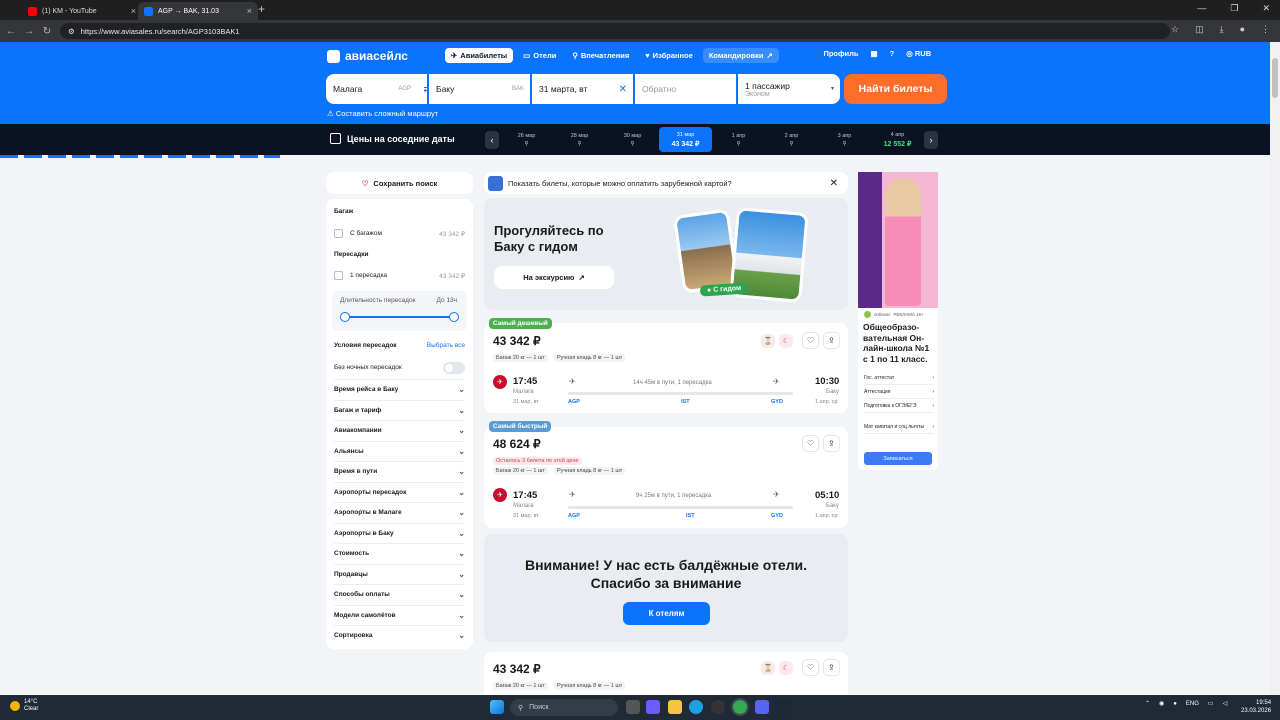  What do you see at coordinates (399, 430) in the screenshot?
I see `filter-accordion: Авиакомпании ⌄` at bounding box center [399, 430].